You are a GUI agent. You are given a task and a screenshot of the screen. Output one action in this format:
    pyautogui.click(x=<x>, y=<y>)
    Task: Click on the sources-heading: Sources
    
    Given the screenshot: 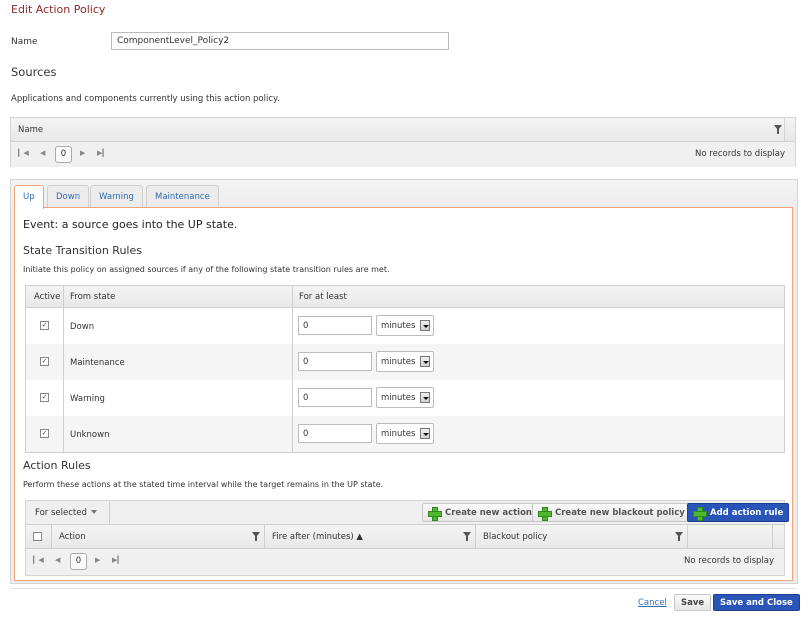 What is the action you would take?
    pyautogui.click(x=34, y=72)
    